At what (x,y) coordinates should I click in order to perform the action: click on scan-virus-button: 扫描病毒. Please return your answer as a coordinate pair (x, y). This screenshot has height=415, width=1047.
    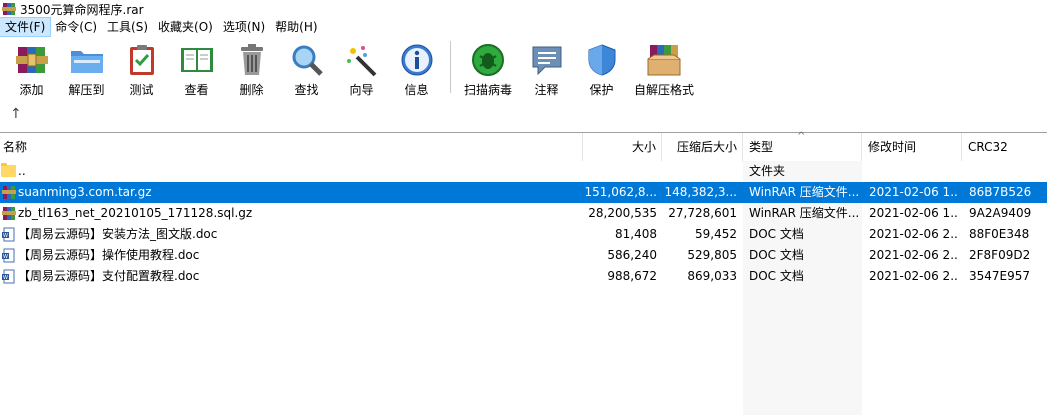
    Looking at the image, I should click on (488, 68).